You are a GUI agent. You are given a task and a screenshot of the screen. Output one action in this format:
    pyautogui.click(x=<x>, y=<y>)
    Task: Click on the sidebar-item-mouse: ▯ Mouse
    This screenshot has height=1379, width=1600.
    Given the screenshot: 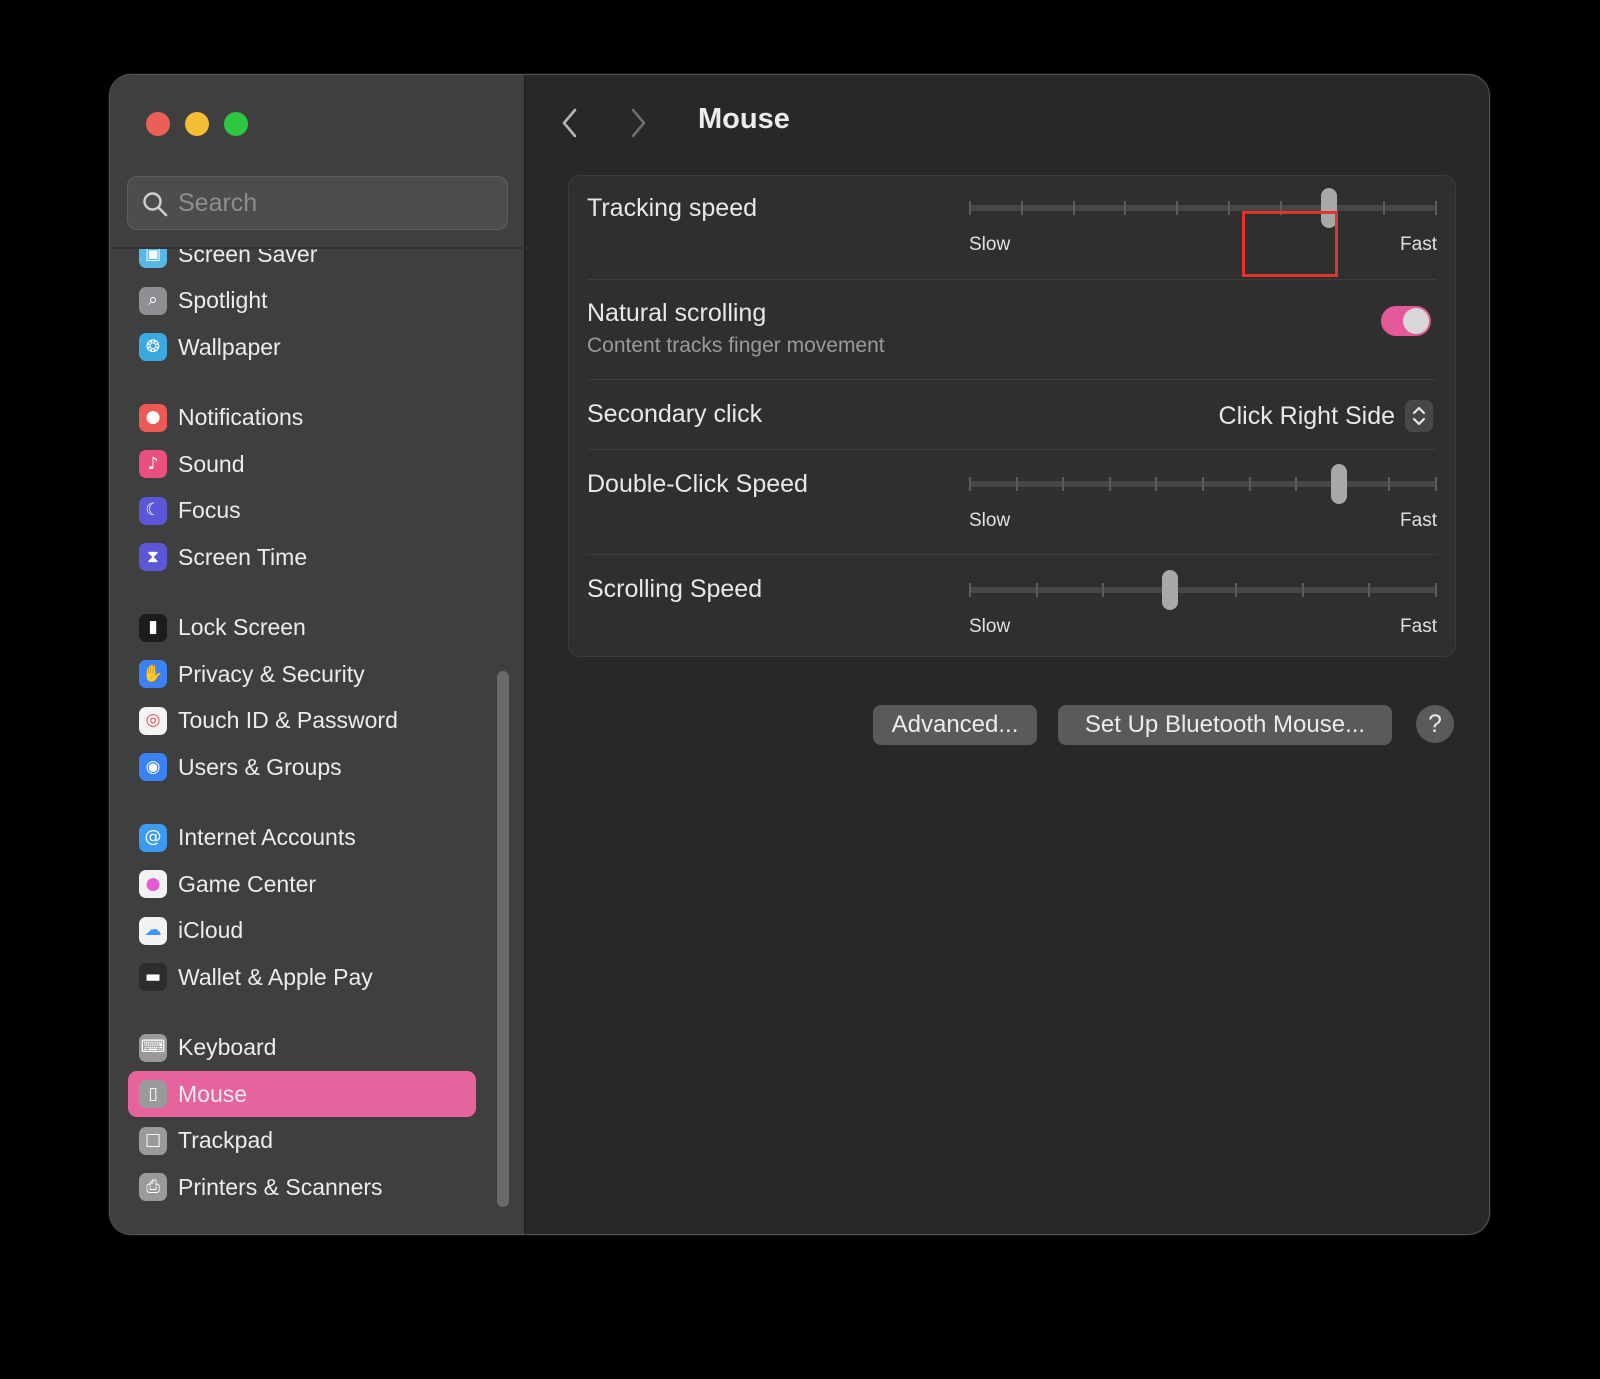 What is the action you would take?
    pyautogui.click(x=302, y=1094)
    